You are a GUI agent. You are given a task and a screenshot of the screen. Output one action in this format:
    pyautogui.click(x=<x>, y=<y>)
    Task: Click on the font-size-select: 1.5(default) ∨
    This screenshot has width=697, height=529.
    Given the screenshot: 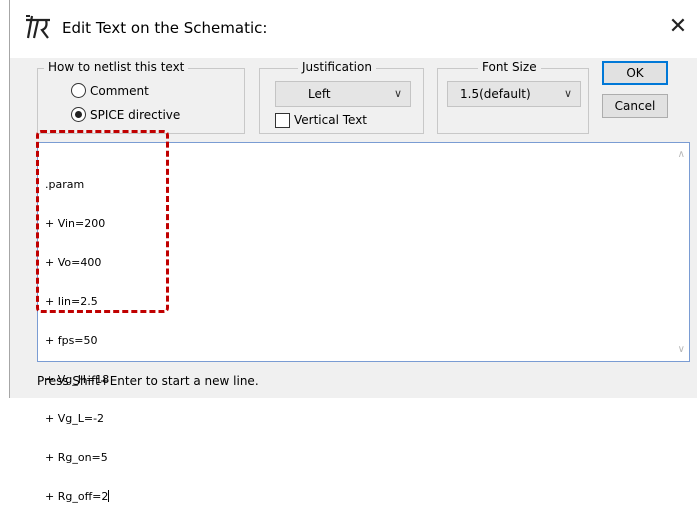 What is the action you would take?
    pyautogui.click(x=514, y=94)
    